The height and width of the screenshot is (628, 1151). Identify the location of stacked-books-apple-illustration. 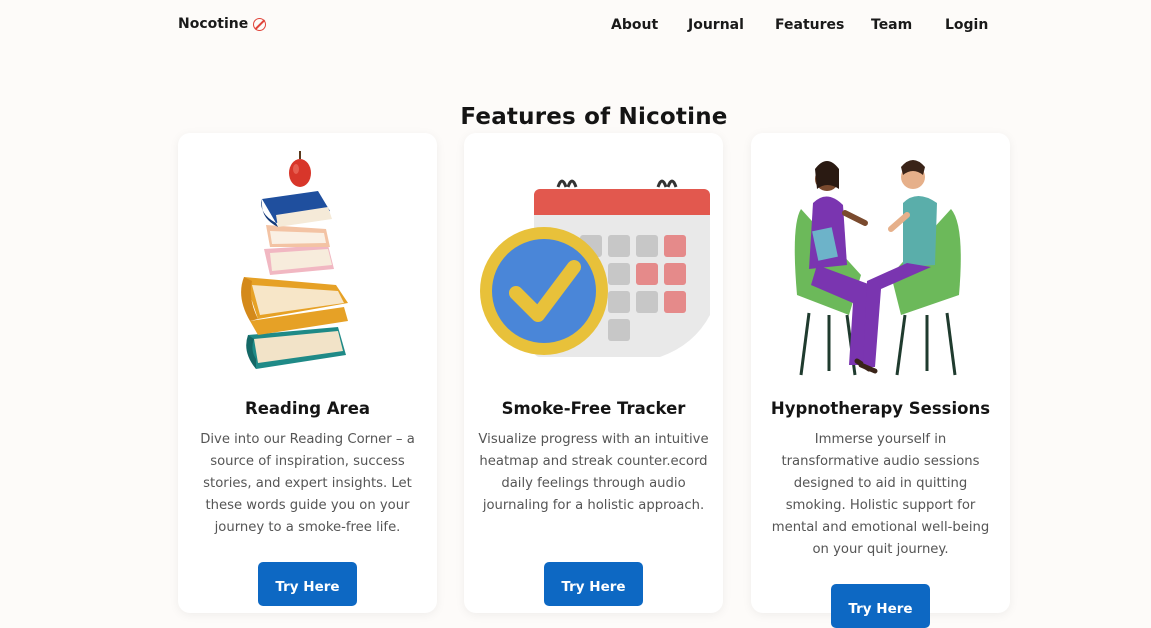
(294, 260).